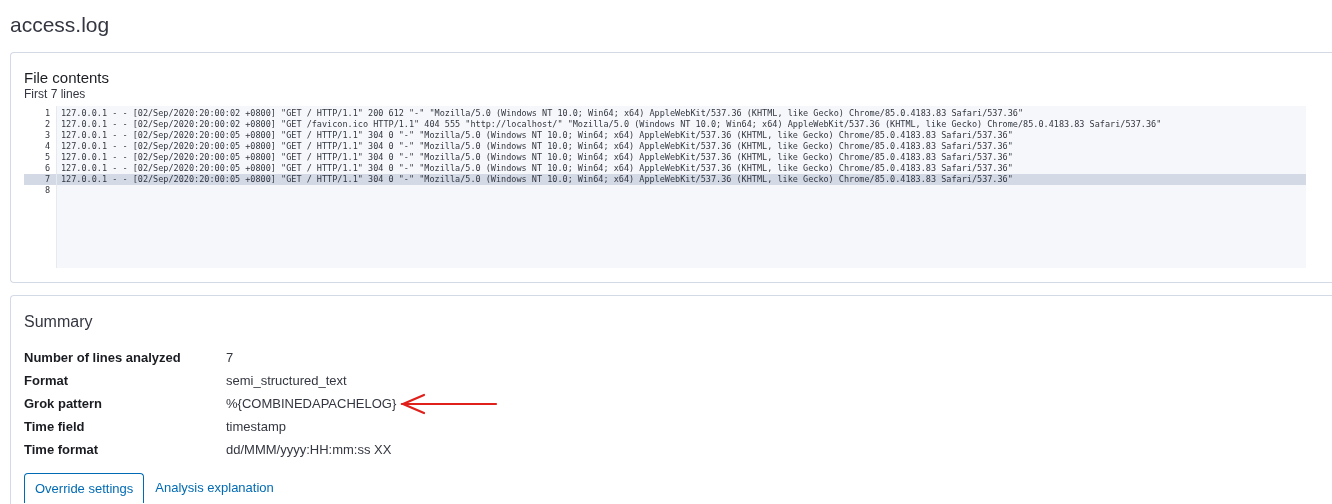 The width and height of the screenshot is (1332, 504). What do you see at coordinates (230, 357) in the screenshot?
I see `summary-value: 7` at bounding box center [230, 357].